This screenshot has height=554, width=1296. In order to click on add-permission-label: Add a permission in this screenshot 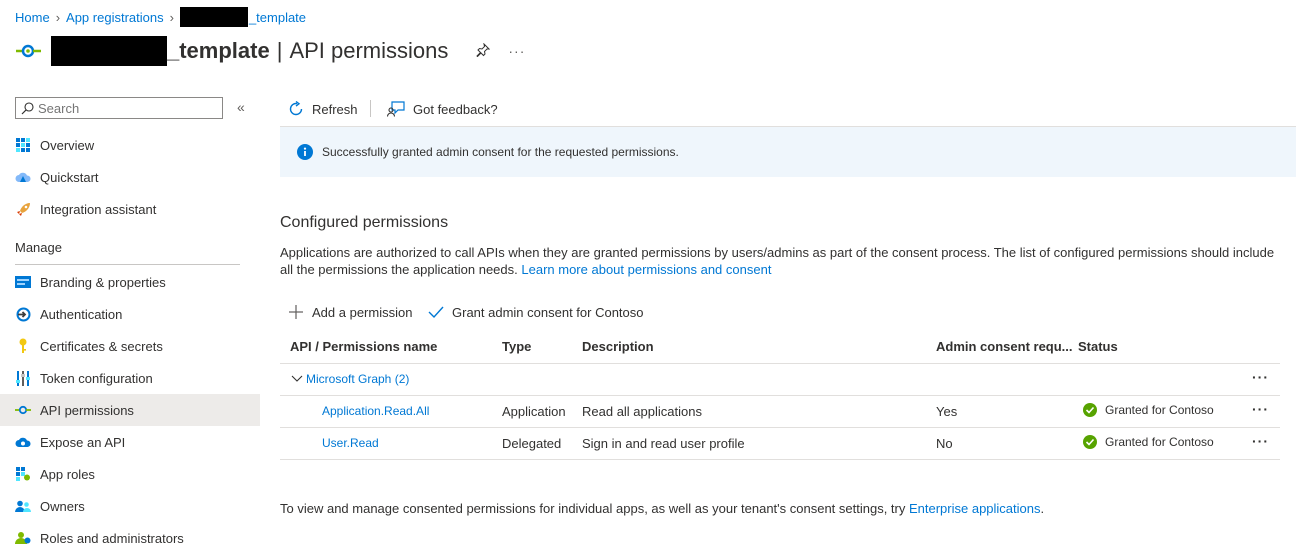, I will do `click(362, 312)`.